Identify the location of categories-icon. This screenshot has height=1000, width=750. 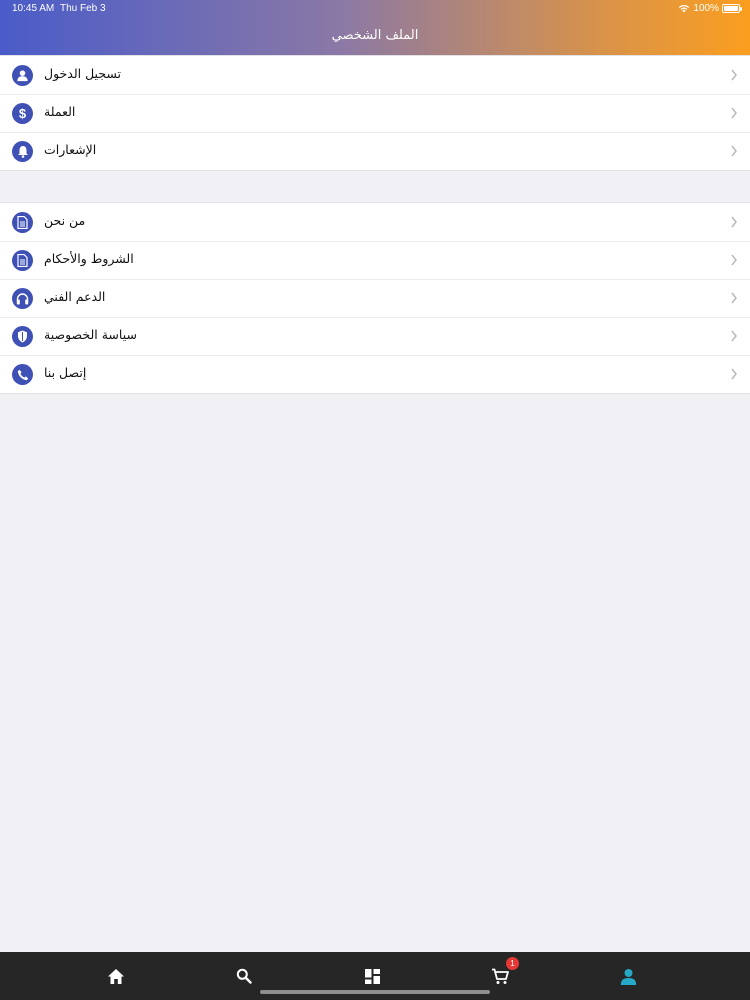
(372, 976).